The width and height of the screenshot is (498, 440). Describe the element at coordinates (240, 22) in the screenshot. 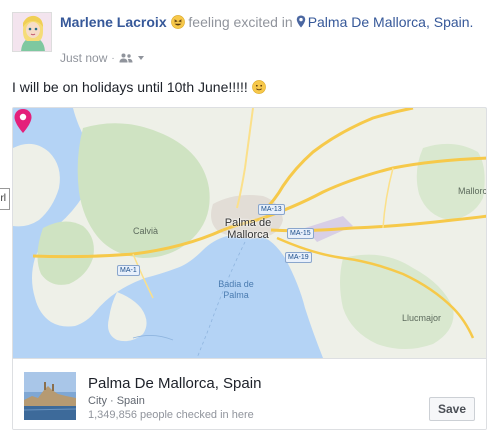

I see `activity-text: feeling excited in` at that location.